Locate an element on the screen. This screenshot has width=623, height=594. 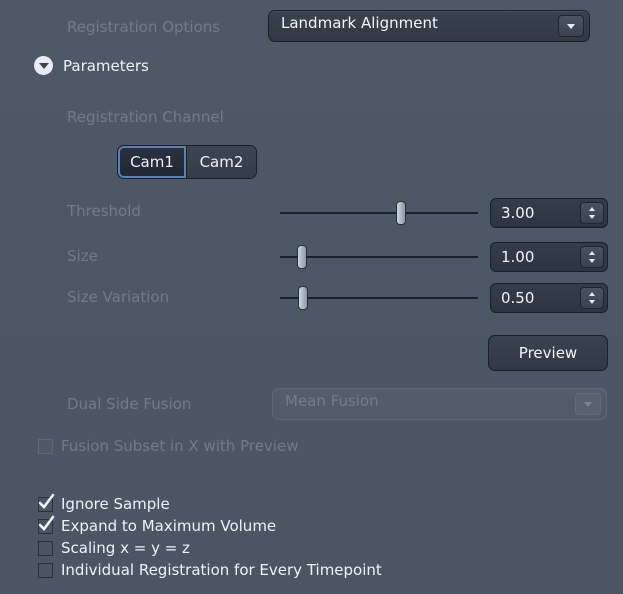
ignore-sample-checkbox is located at coordinates (46, 502).